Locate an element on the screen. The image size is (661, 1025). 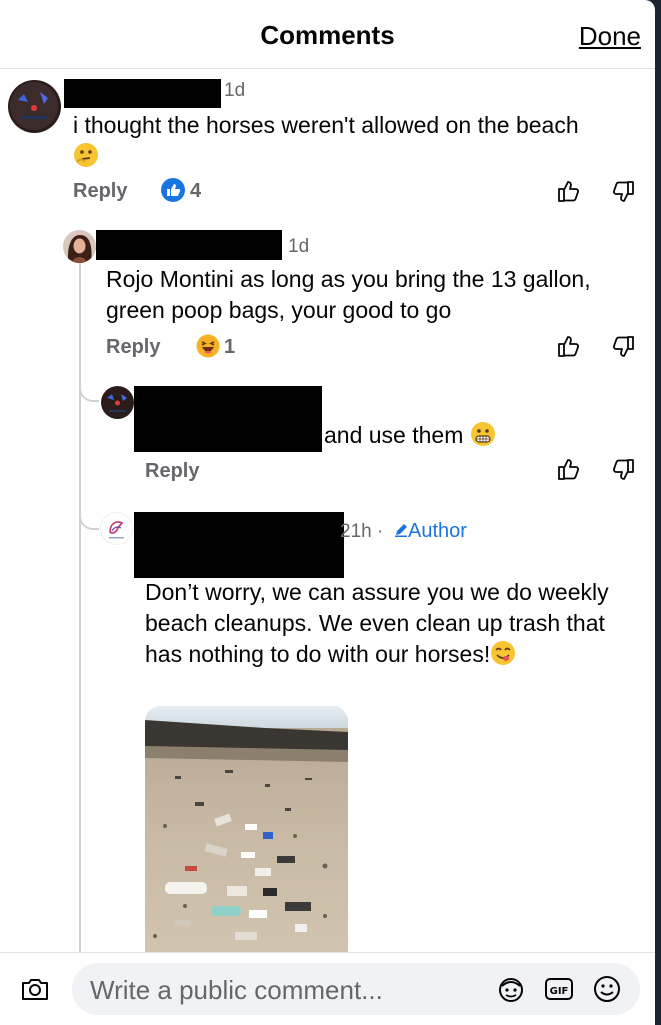
comments-header: Comments Done is located at coordinates (327, 34).